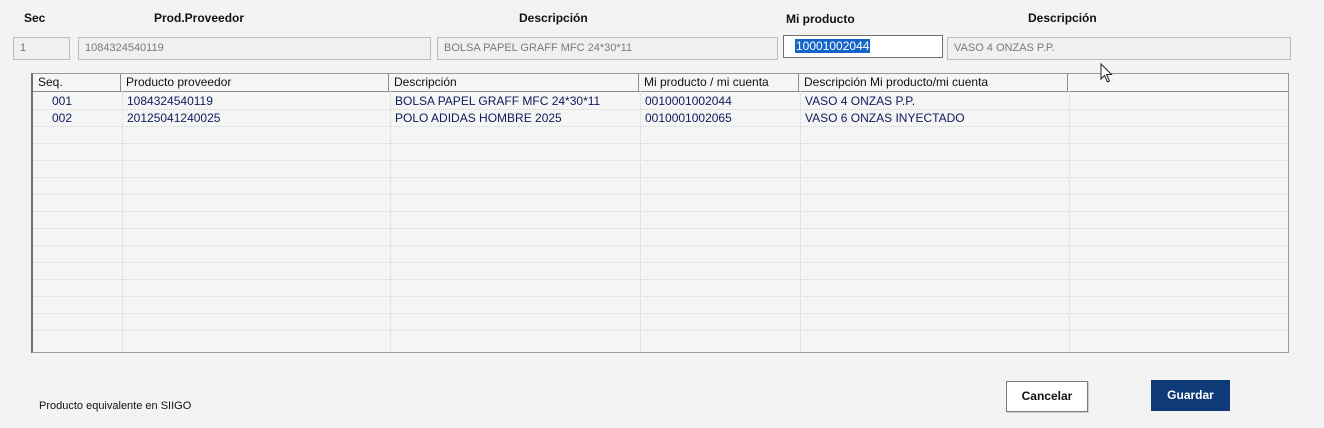  What do you see at coordinates (820, 19) in the screenshot?
I see `label-mi-producto: Mi producto` at bounding box center [820, 19].